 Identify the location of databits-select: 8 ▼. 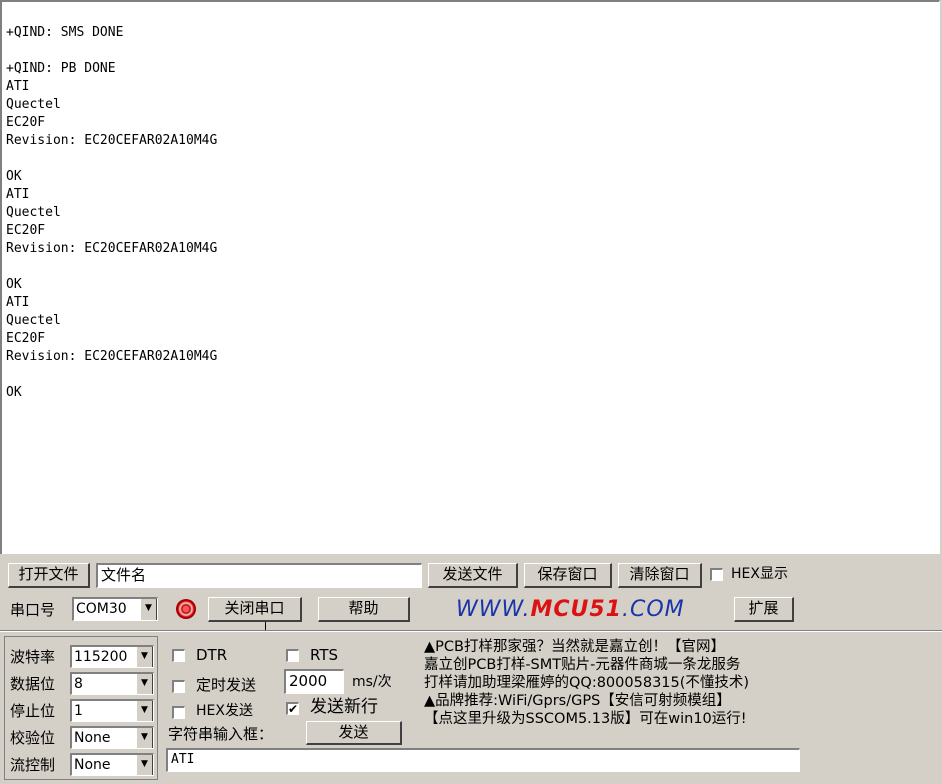
(112, 683).